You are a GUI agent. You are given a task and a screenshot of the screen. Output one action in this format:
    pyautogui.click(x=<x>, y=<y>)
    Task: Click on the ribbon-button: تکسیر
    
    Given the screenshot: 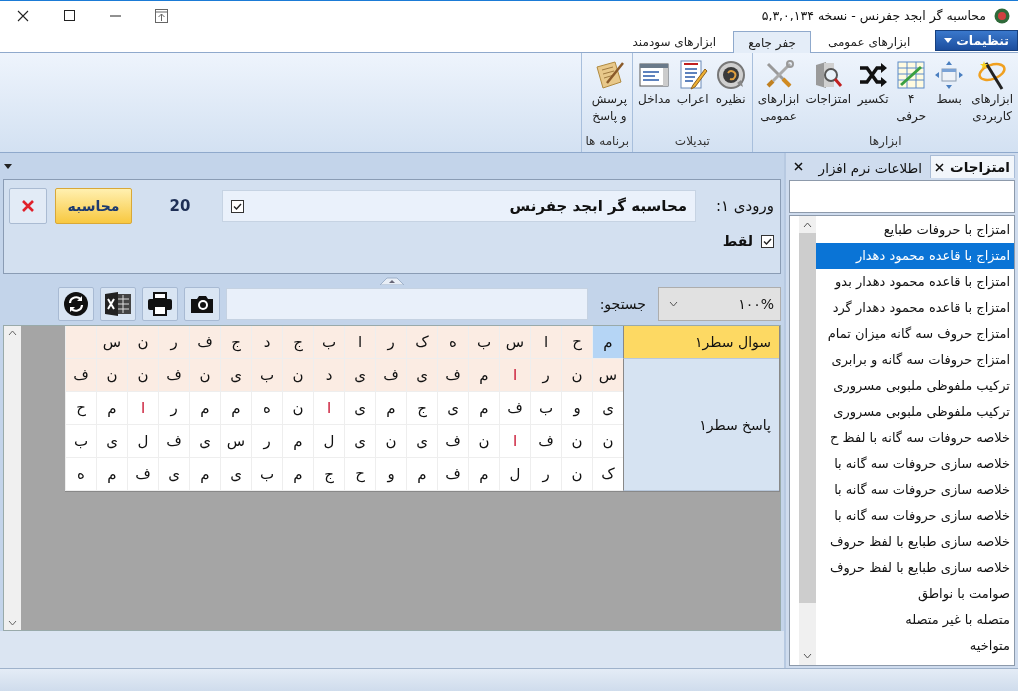 What is the action you would take?
    pyautogui.click(x=873, y=94)
    